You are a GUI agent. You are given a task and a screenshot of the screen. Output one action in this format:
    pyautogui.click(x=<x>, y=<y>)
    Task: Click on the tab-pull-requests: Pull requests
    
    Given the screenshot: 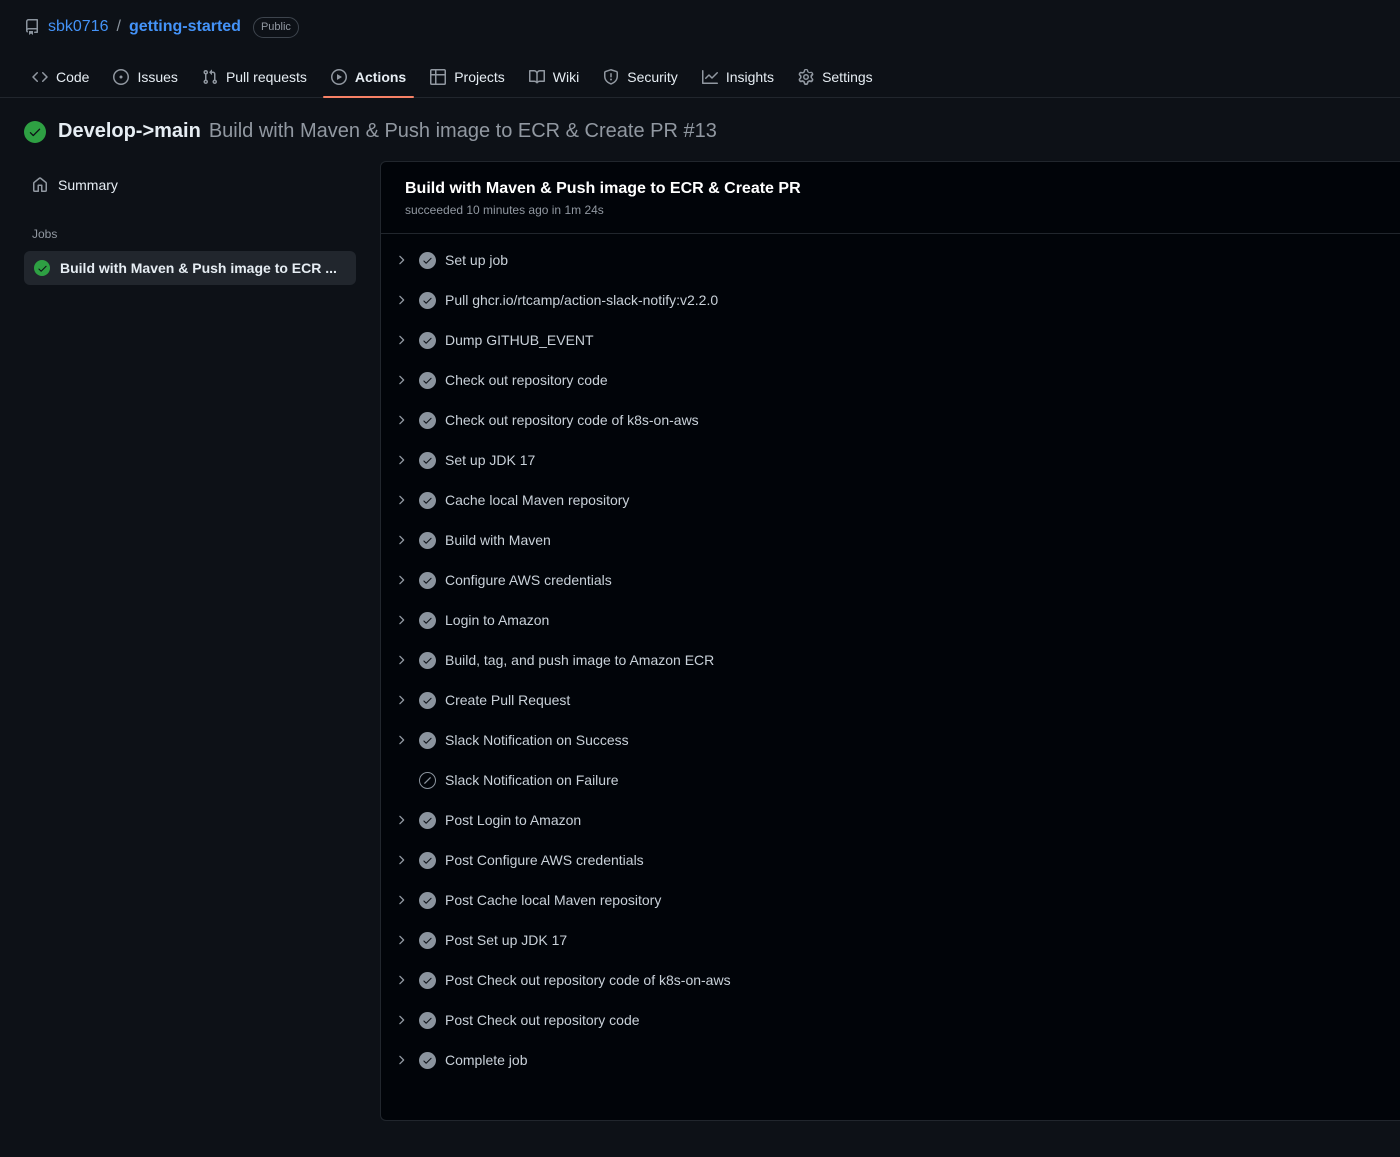 What is the action you would take?
    pyautogui.click(x=254, y=79)
    